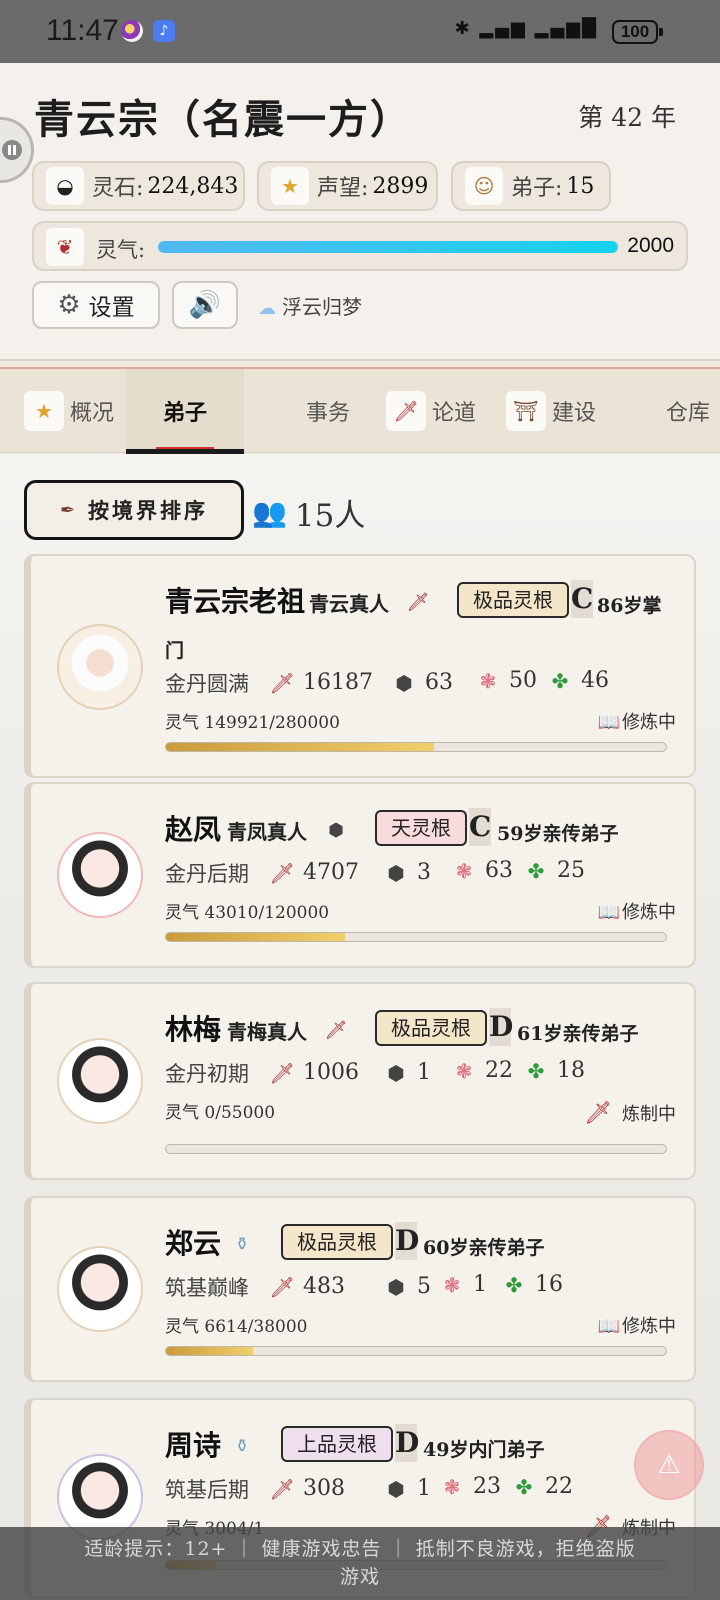 The image size is (720, 1600). I want to click on realm-label: 筑基巅峰, so click(207, 1288).